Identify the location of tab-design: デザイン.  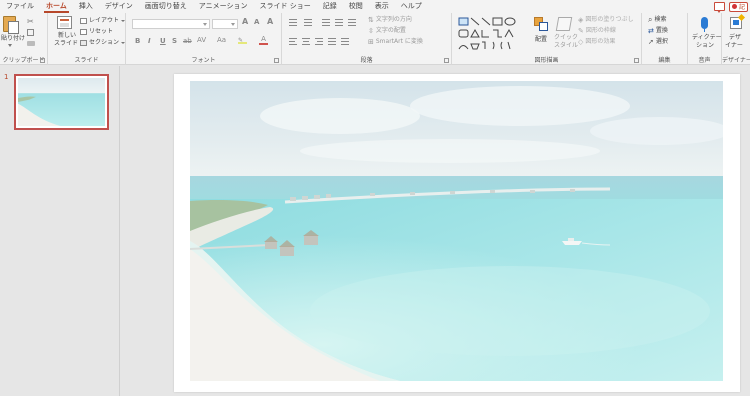
(119, 6).